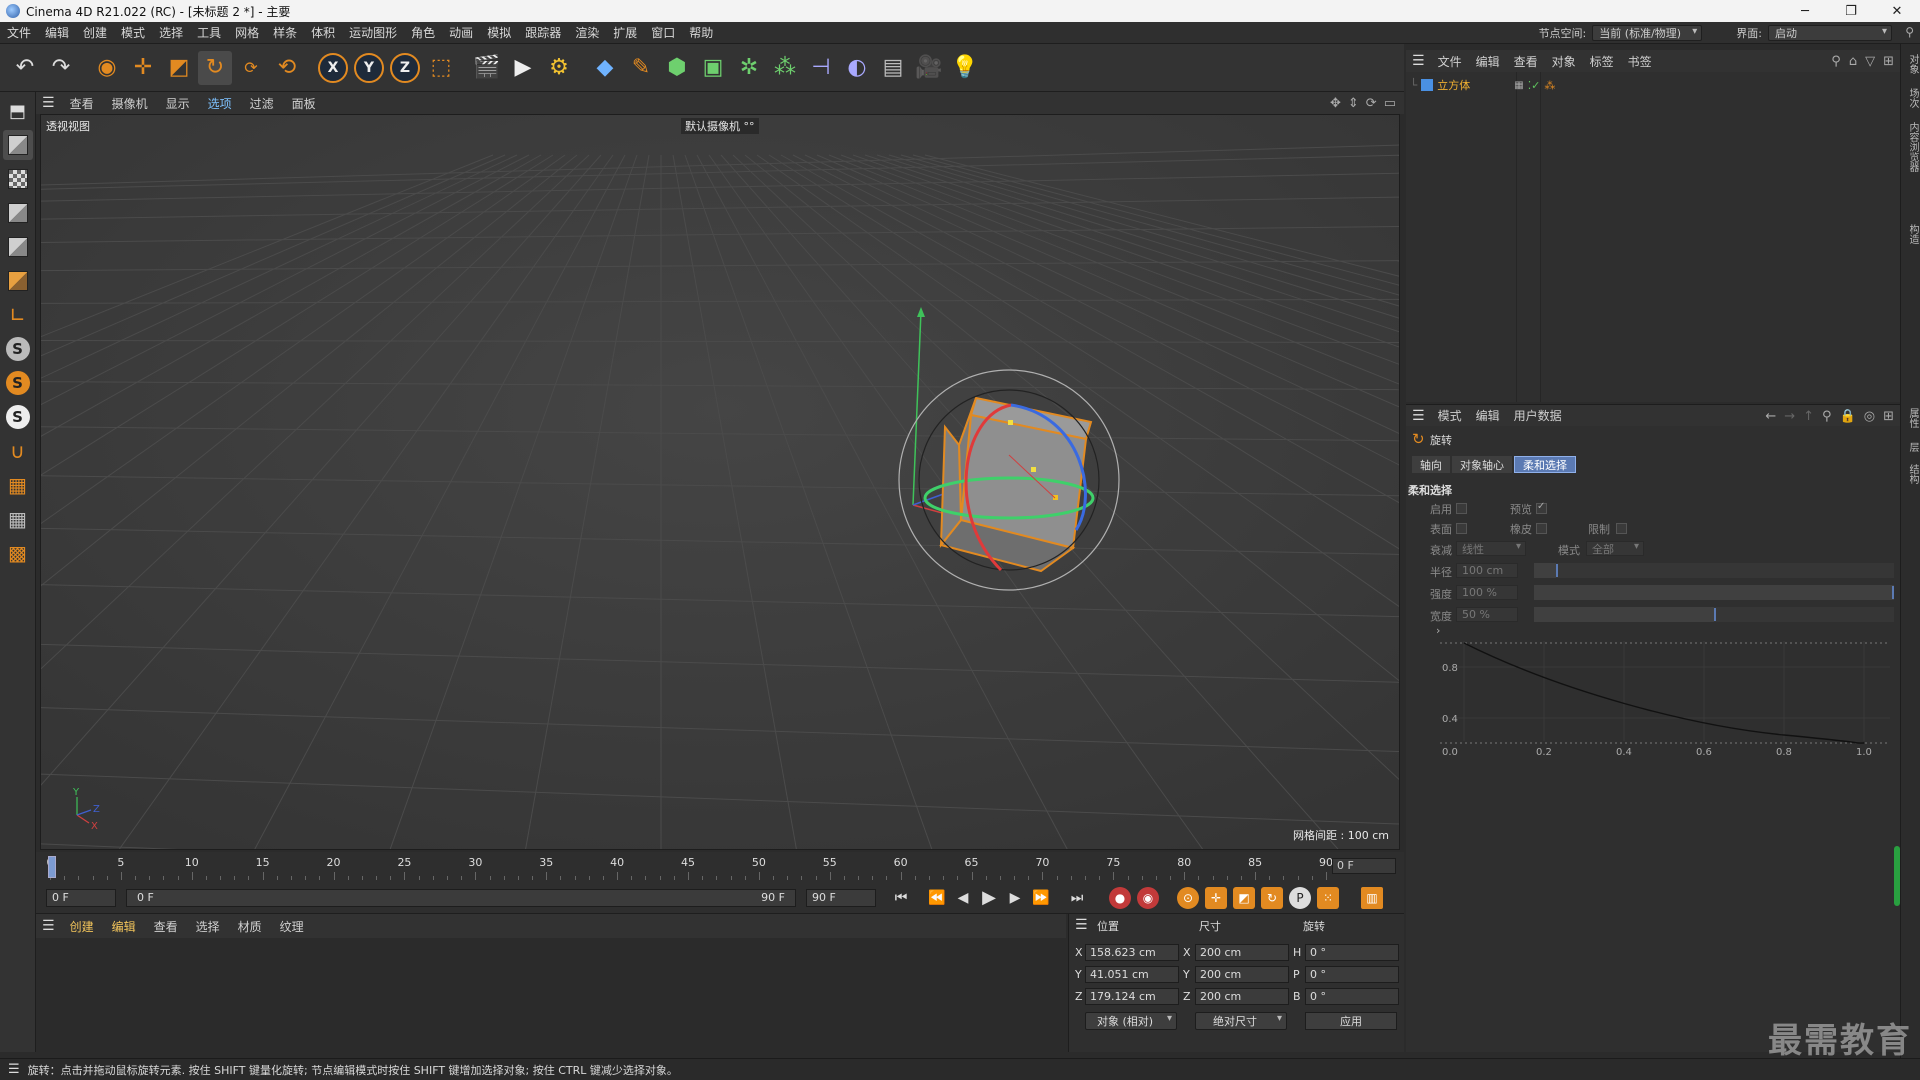 Image resolution: width=1920 pixels, height=1080 pixels. What do you see at coordinates (1912, 147) in the screenshot?
I see `sidebar-tab-content-browser: 内容浏览器` at bounding box center [1912, 147].